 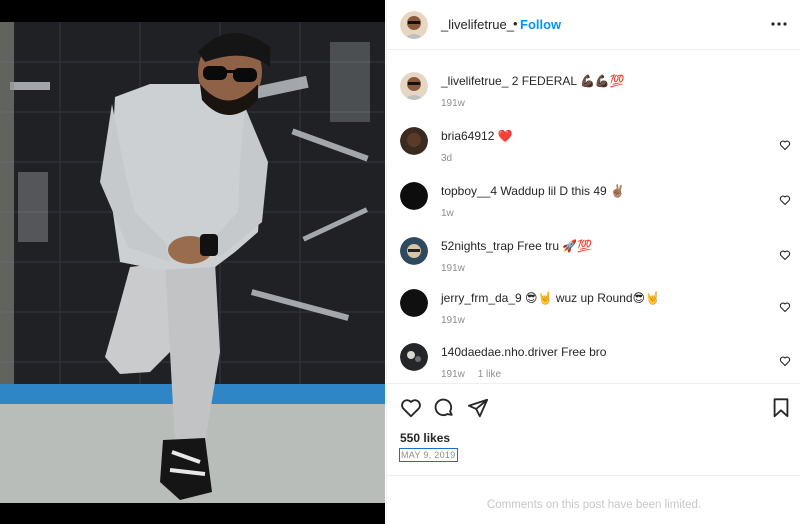 I want to click on comment-text: jerry_frm_da_9 😎🤘 wuz up Round😎🤘, so click(x=606, y=298).